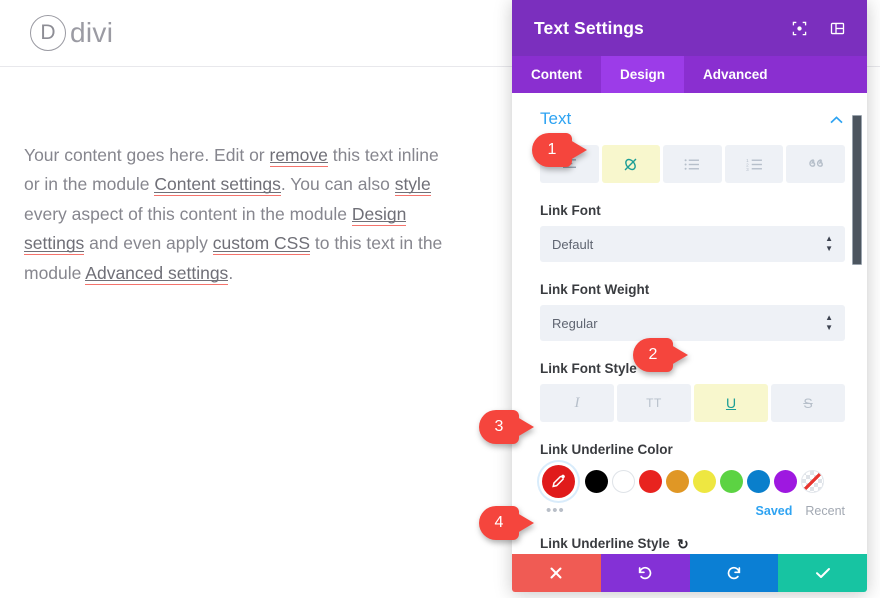 The image size is (880, 598). What do you see at coordinates (735, 74) in the screenshot?
I see `tab-advanced: Advanced` at bounding box center [735, 74].